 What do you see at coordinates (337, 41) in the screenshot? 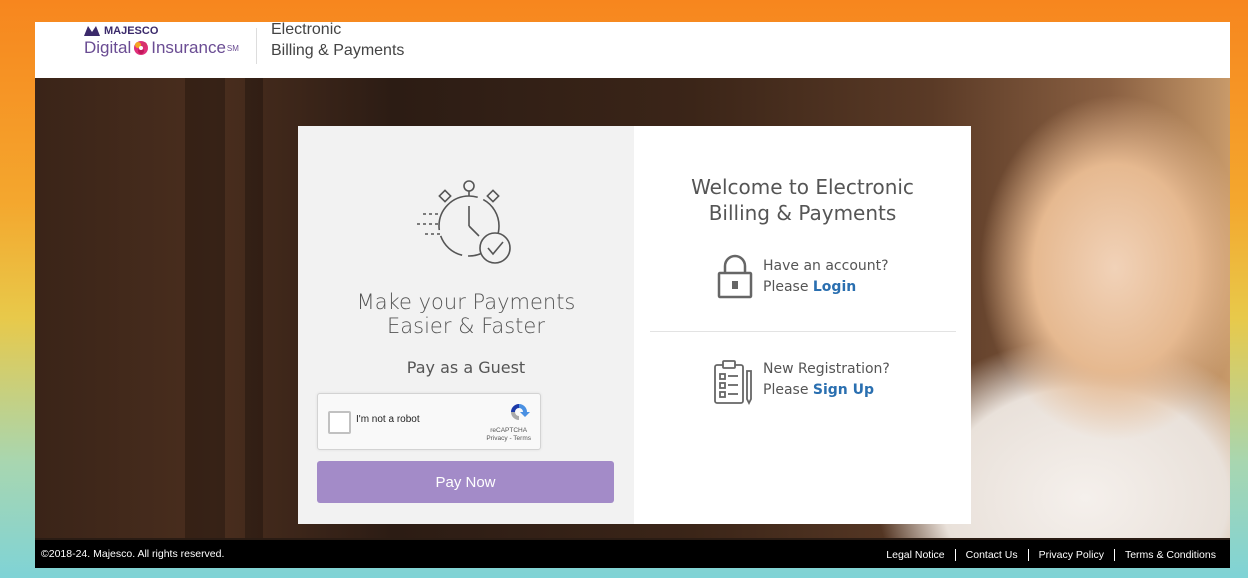
I see `app-title: Electronic Billing & Payments` at bounding box center [337, 41].